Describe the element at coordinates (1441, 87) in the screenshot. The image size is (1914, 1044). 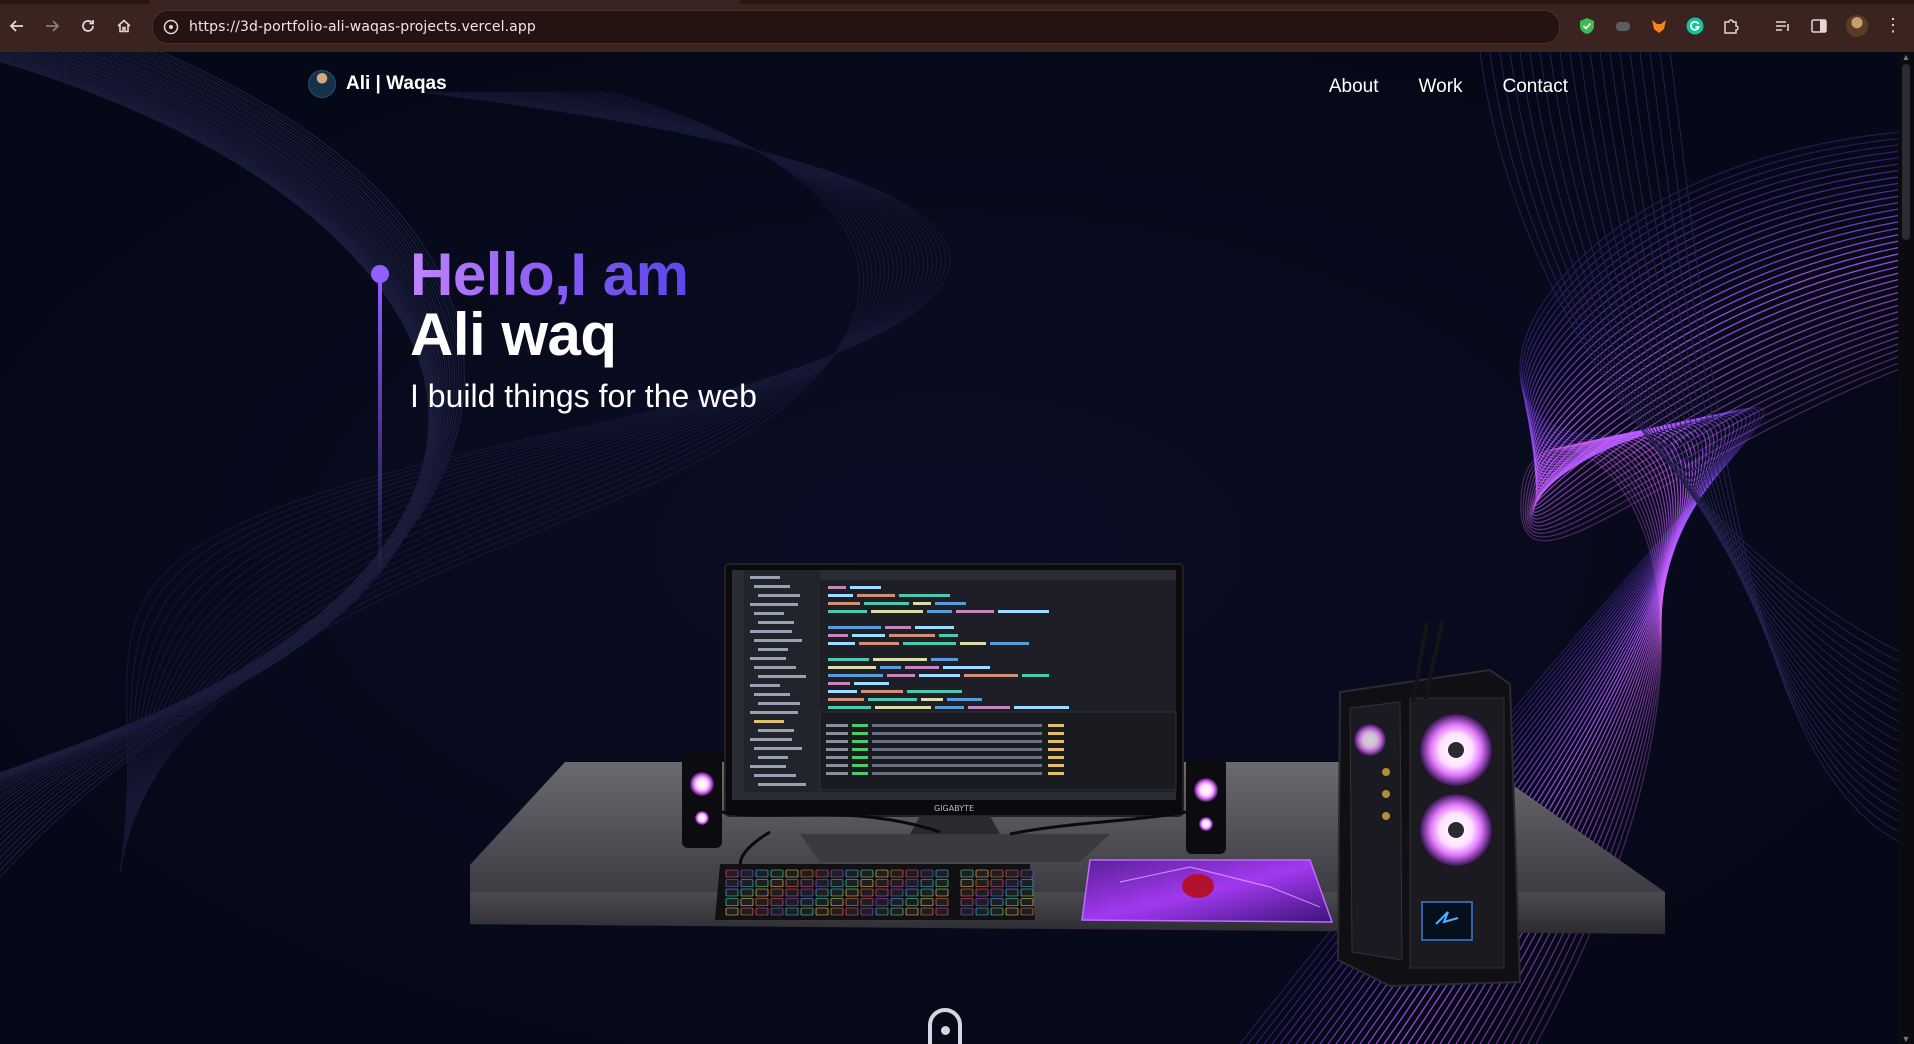
I see `nav-link-work: Work` at that location.